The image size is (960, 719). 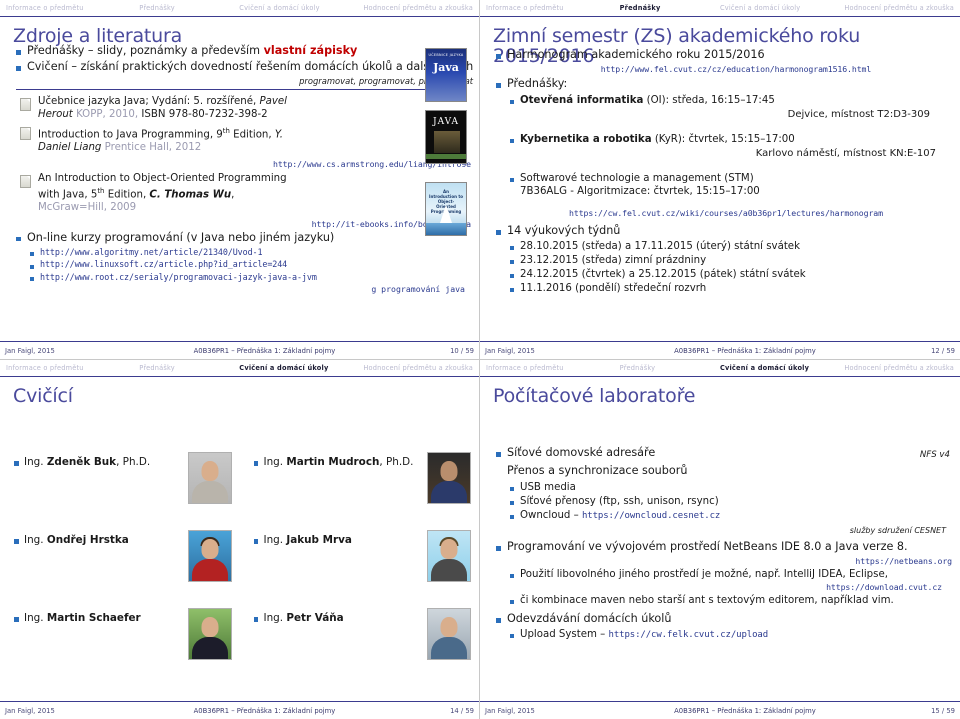 What do you see at coordinates (449, 478) in the screenshot?
I see `photo-martin-mudroch` at bounding box center [449, 478].